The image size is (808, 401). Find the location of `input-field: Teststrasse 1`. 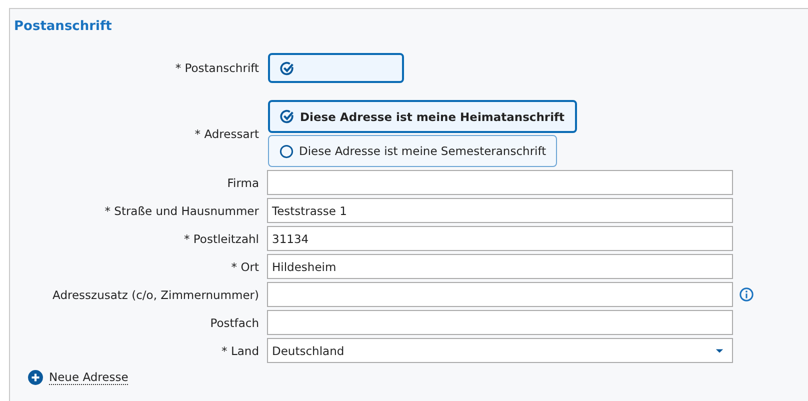

input-field: Teststrasse 1 is located at coordinates (500, 210).